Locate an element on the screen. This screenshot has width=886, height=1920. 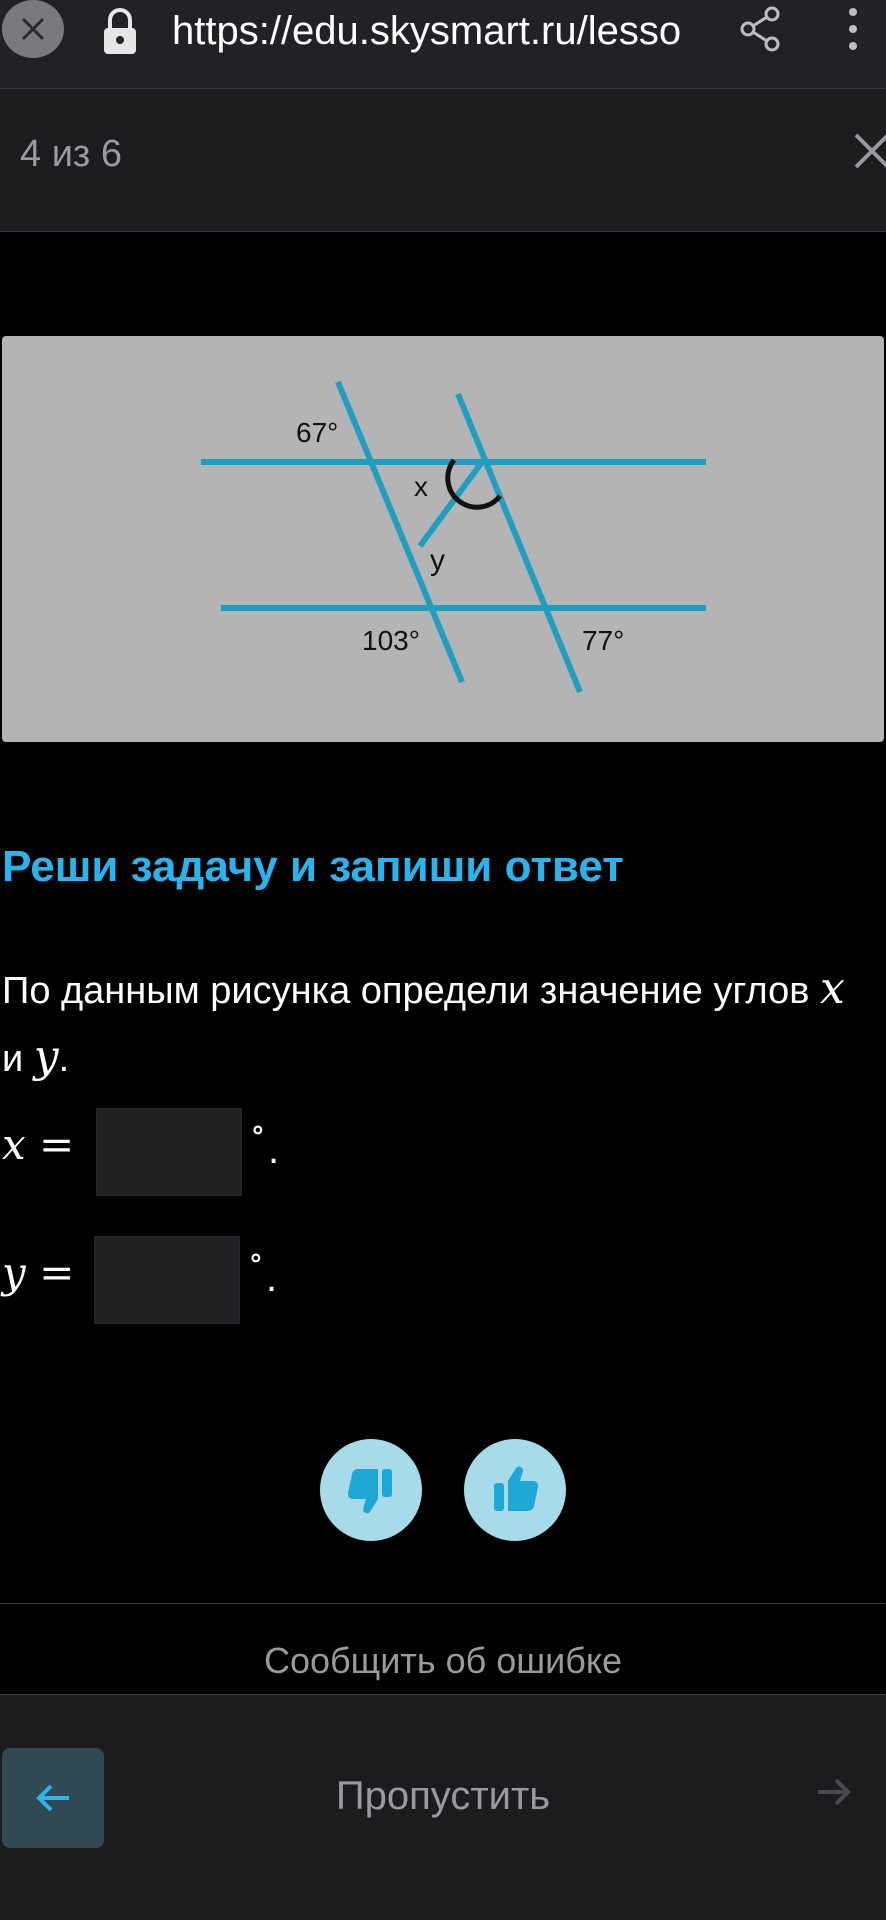
like-button is located at coordinates (515, 1490).